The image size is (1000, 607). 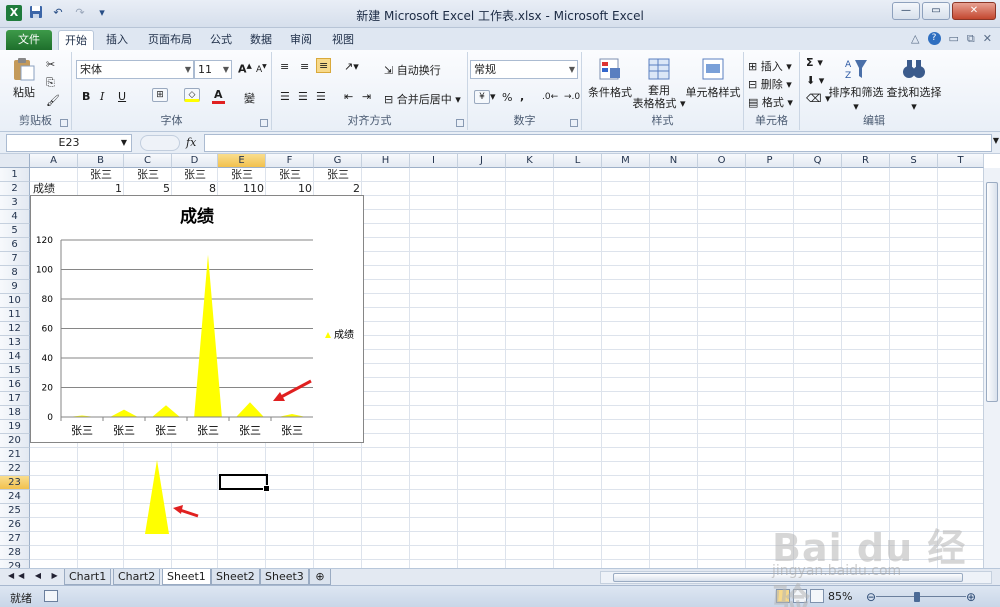 I want to click on cell-E2: 110, so click(x=242, y=189).